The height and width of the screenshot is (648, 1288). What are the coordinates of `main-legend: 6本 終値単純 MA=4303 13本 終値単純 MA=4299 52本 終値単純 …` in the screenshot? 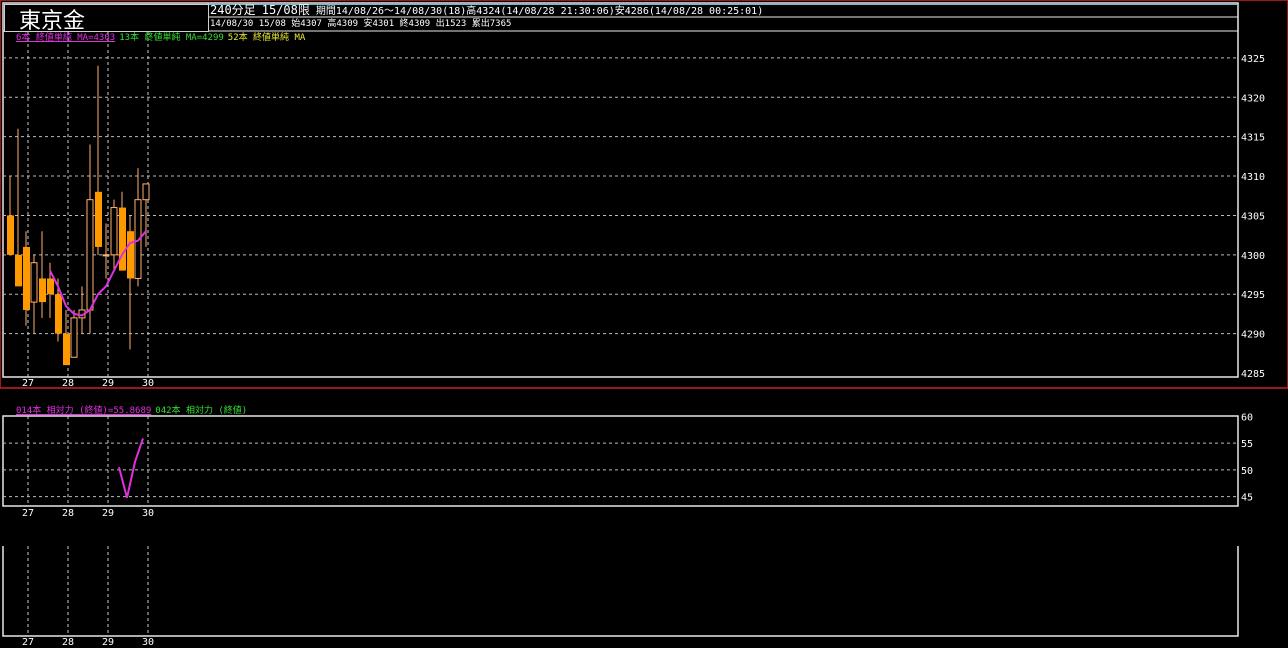 It's located at (162, 38).